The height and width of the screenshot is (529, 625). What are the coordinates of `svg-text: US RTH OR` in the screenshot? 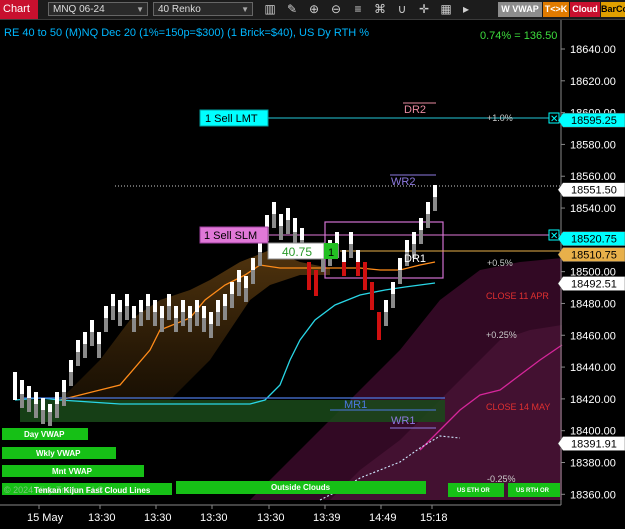 It's located at (533, 491).